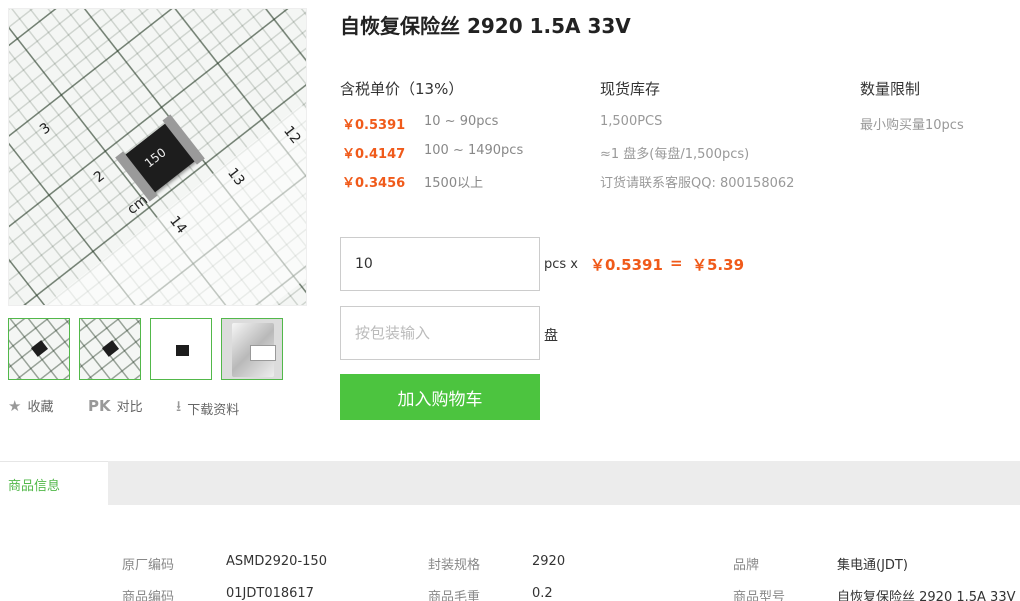 This screenshot has height=601, width=1020. What do you see at coordinates (129, 407) in the screenshot?
I see `compare-label: 对比` at bounding box center [129, 407].